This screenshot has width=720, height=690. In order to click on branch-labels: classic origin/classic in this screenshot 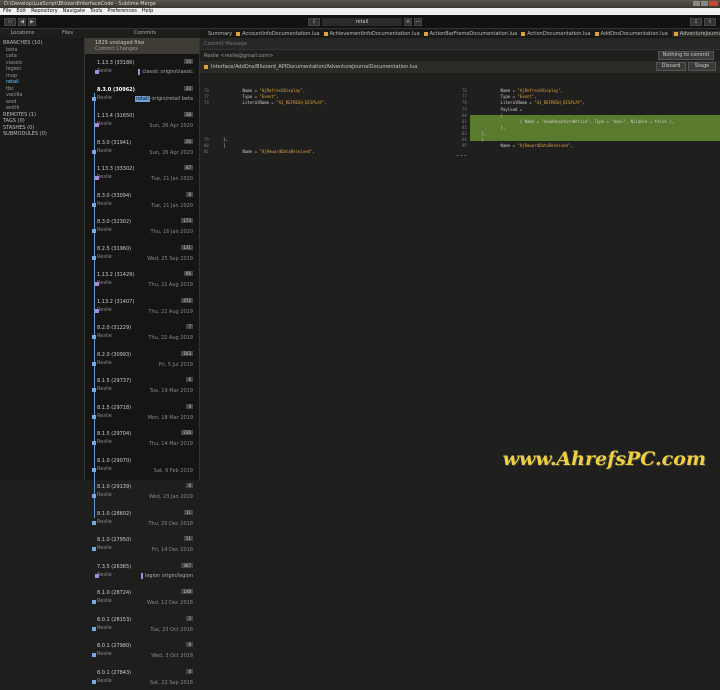, I will do `click(165, 72)`.